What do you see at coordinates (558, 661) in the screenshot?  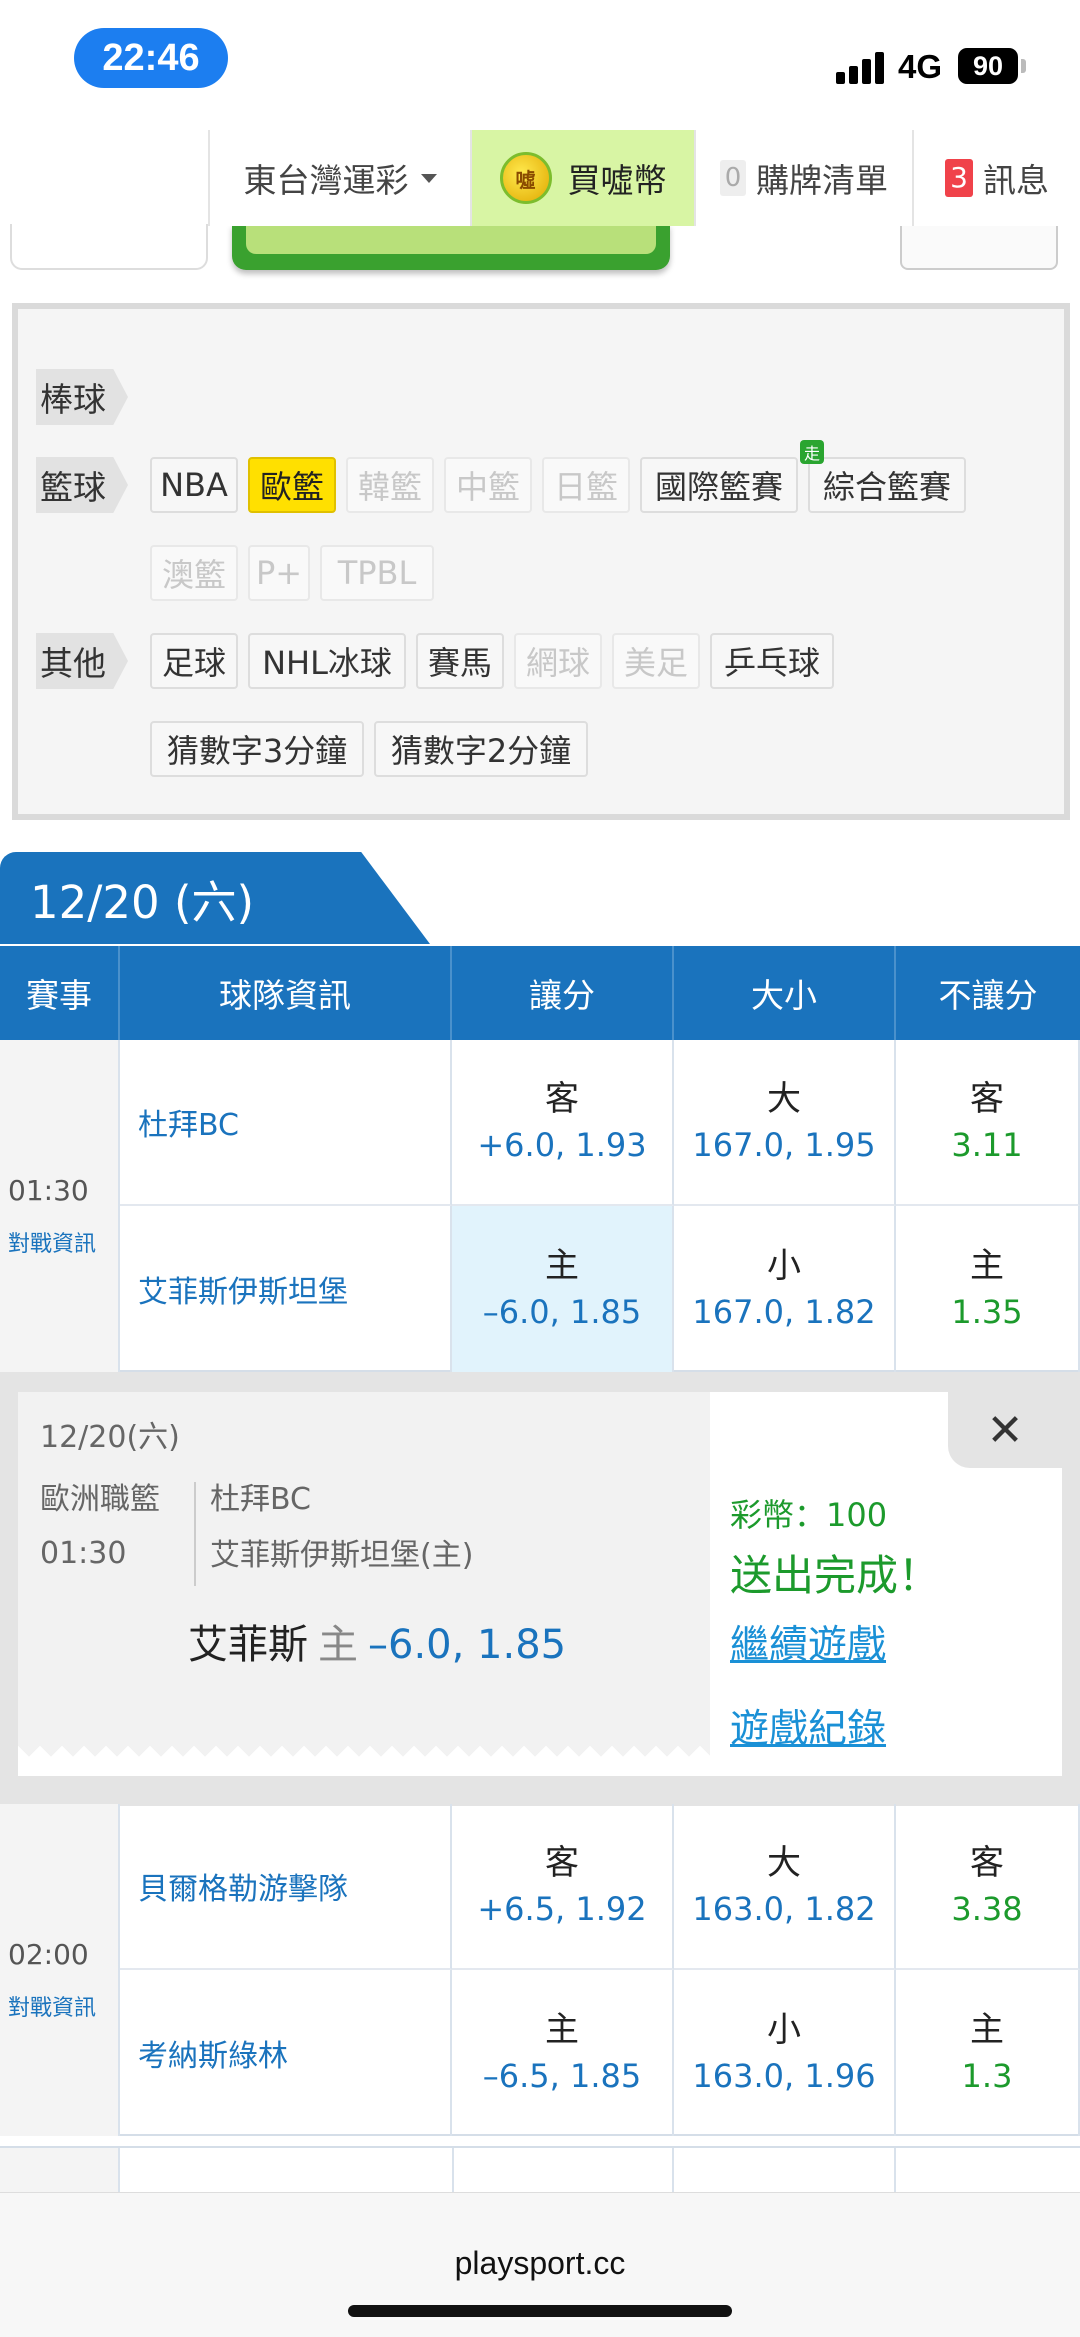 I see `chip-tennis: 網球` at bounding box center [558, 661].